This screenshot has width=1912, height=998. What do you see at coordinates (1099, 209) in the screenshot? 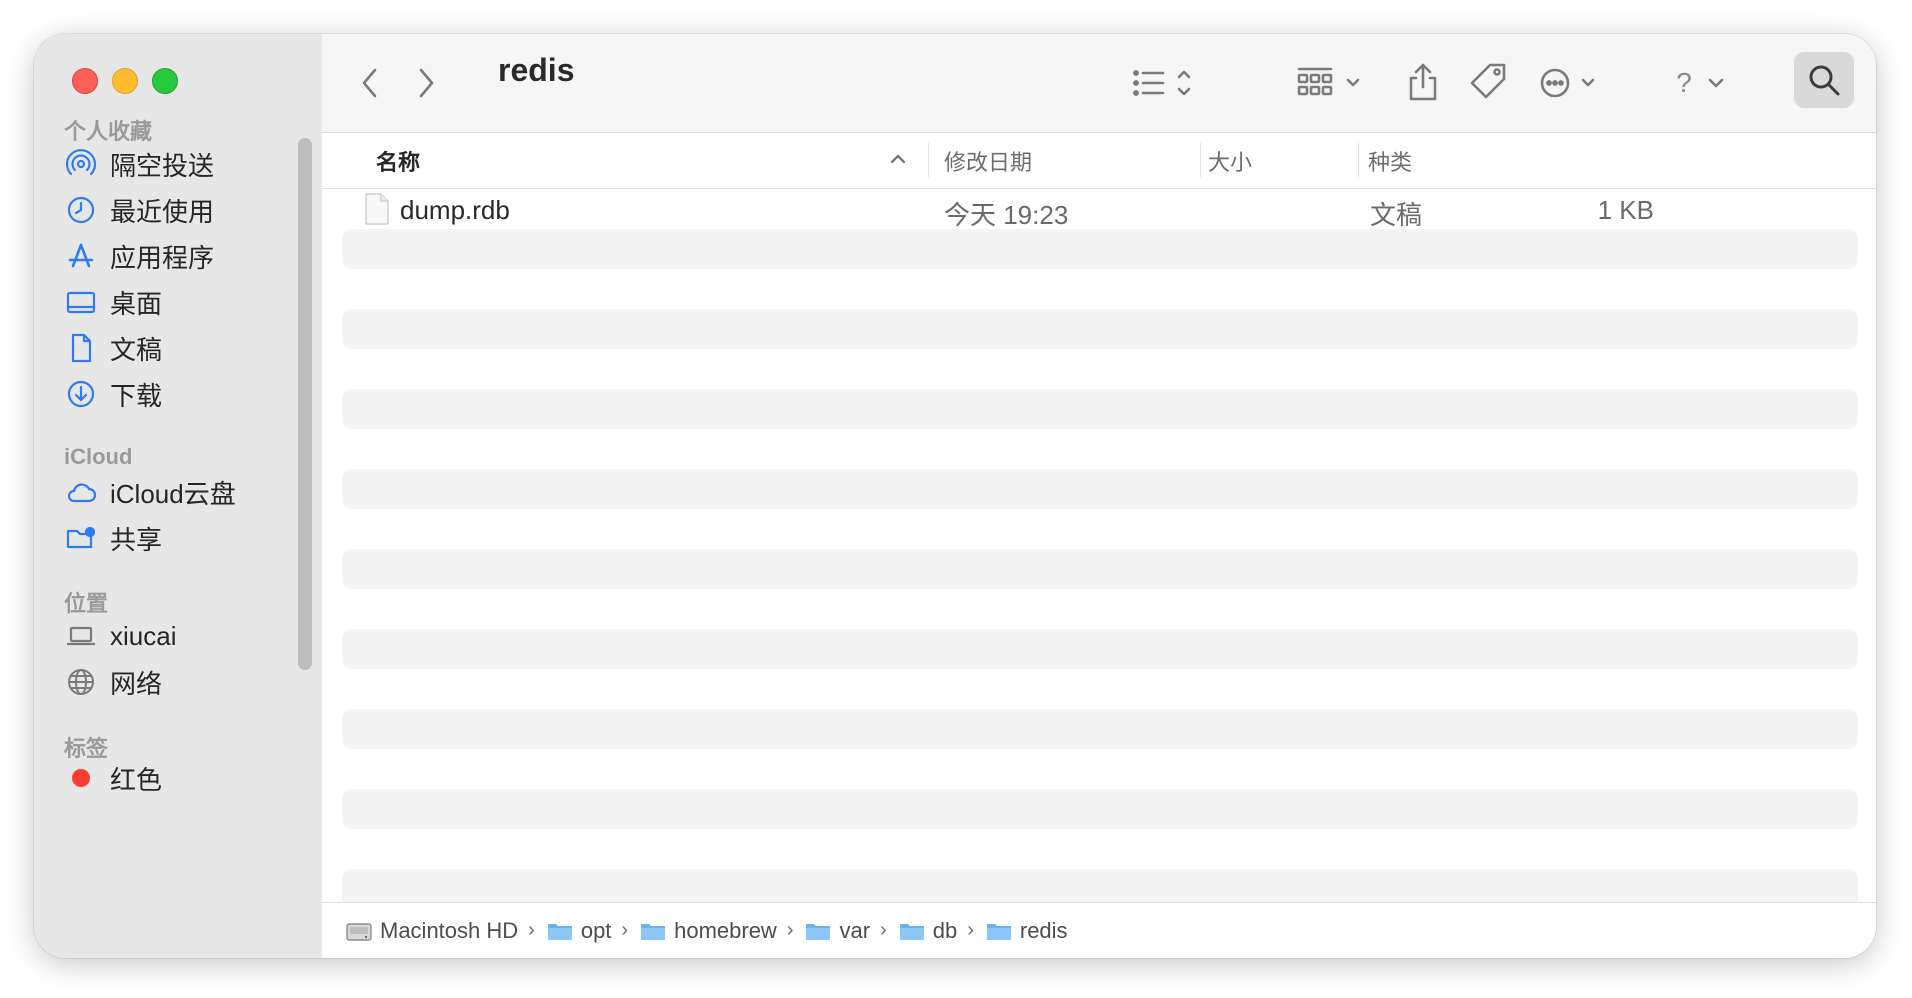
I see `table-row: dump.rdb 今天 19:23 1 KB 文稿` at bounding box center [1099, 209].